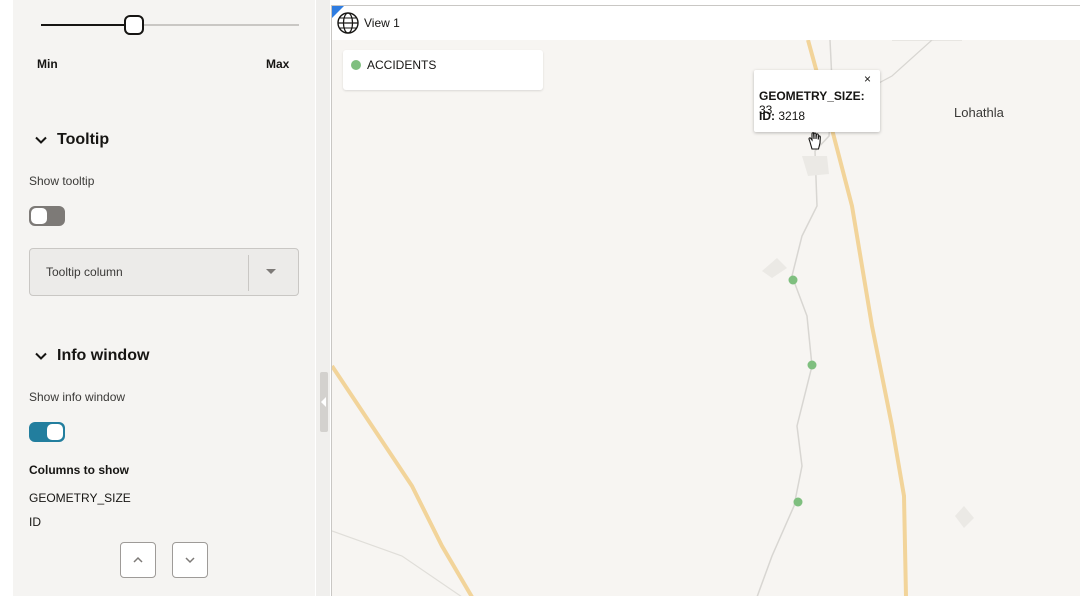 The image size is (1080, 596). I want to click on legend-point-icon, so click(356, 65).